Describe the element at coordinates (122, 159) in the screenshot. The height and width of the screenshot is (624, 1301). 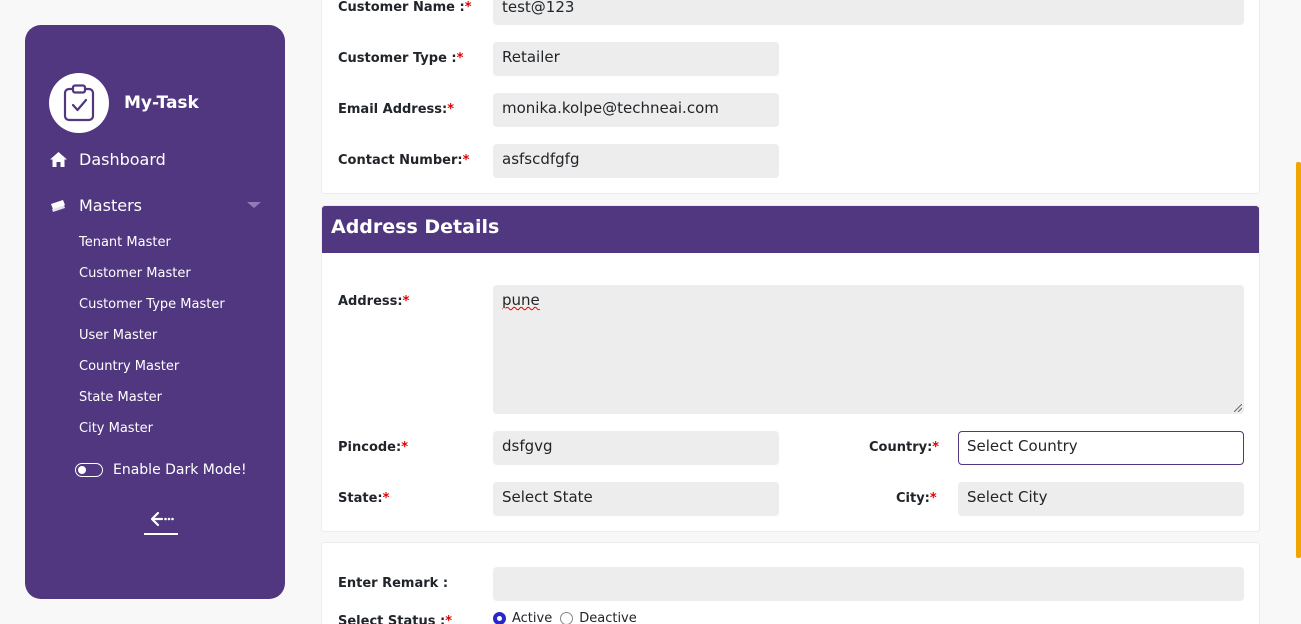
I see `sidebar-item-label: Dashboard` at that location.